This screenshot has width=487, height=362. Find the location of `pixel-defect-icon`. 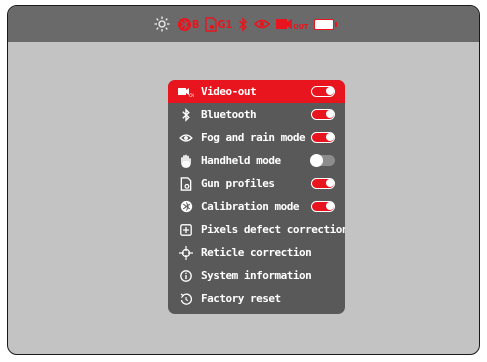

pixel-defect-icon is located at coordinates (186, 230).